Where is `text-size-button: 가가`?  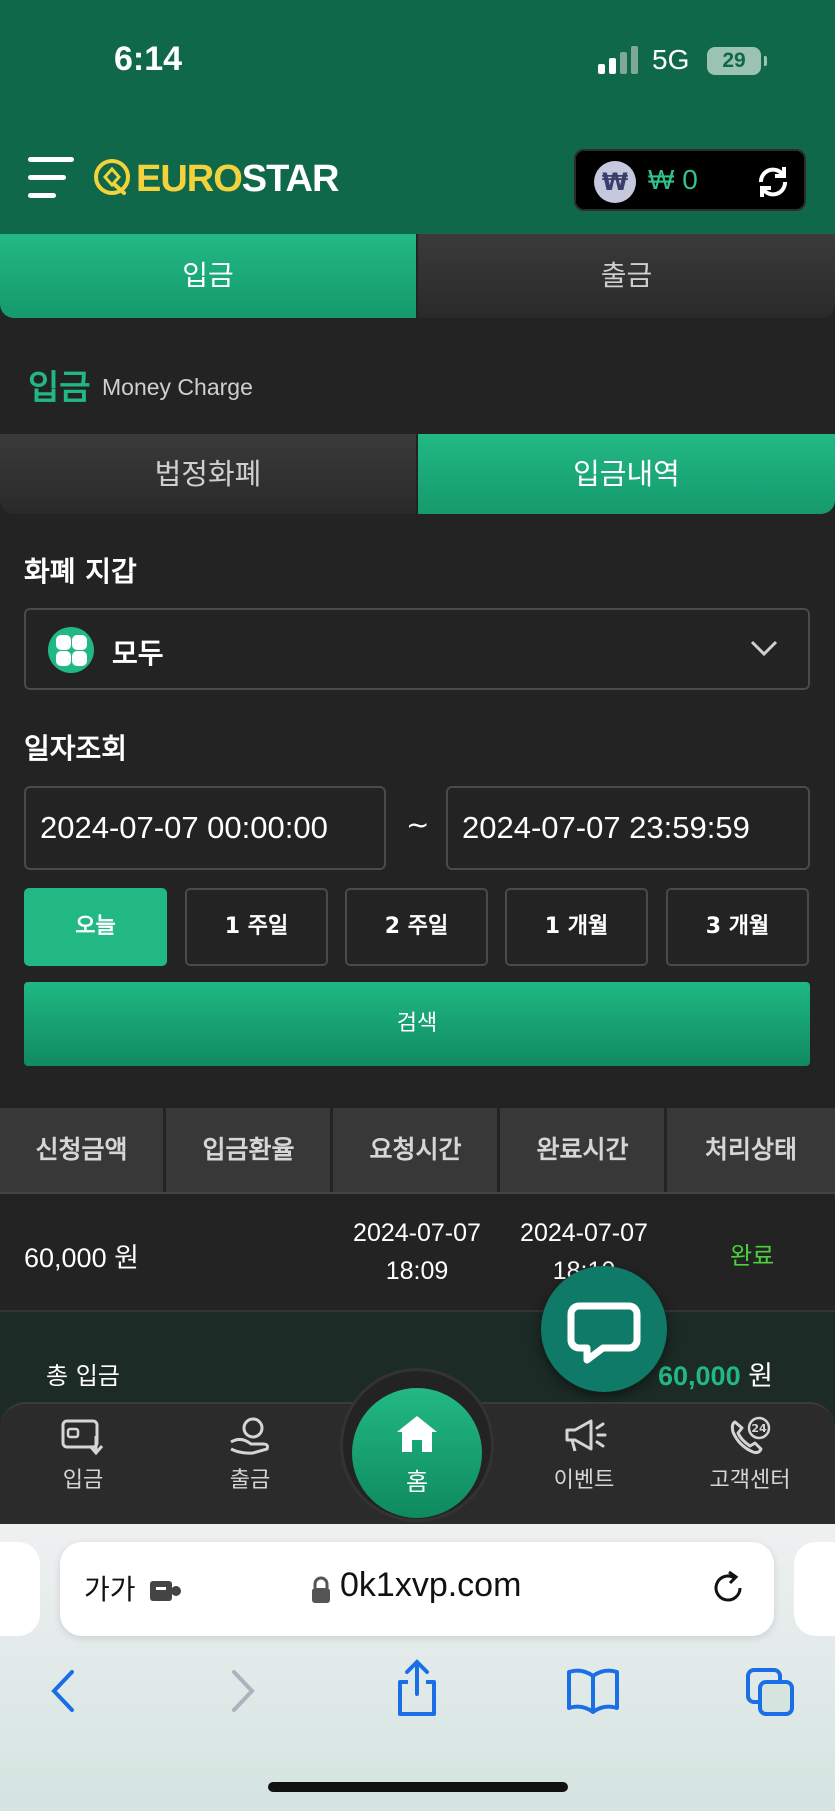
text-size-button: 가가 is located at coordinates (134, 1588).